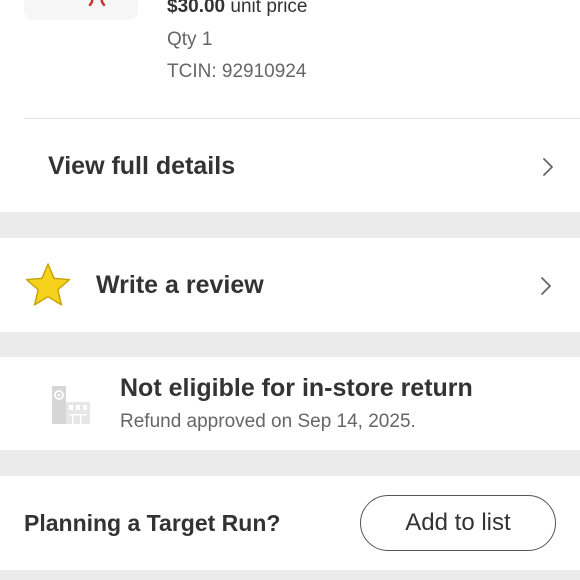  Describe the element at coordinates (237, 71) in the screenshot. I see `tcin: TCIN: 92910924` at that location.